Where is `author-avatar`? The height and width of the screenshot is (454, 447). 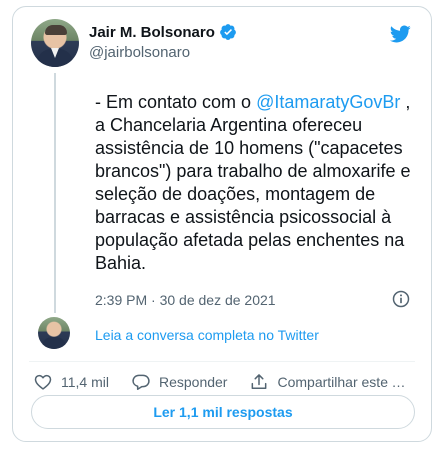 author-avatar is located at coordinates (55, 43).